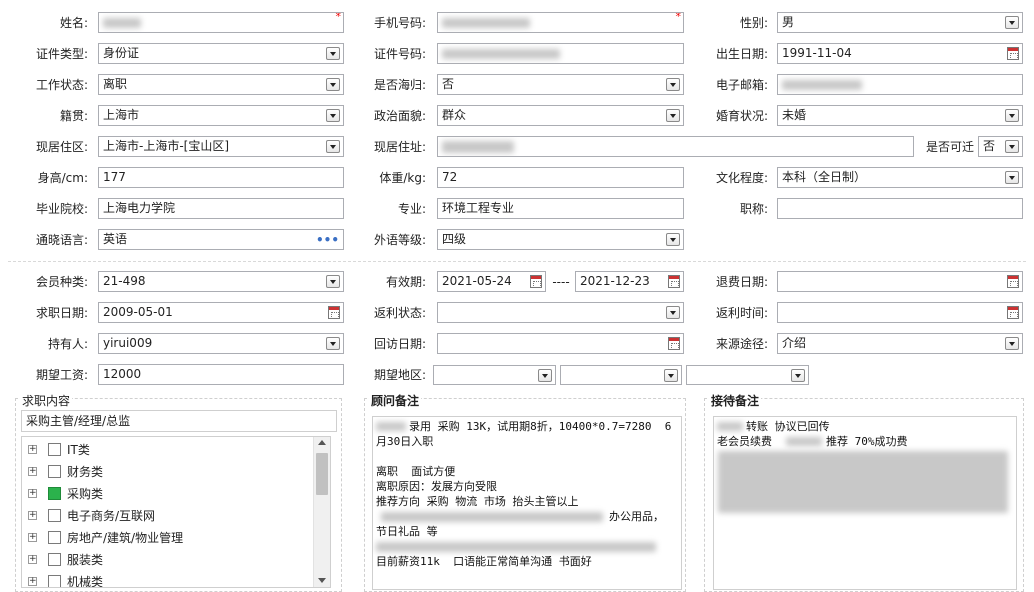  I want to click on holder-select: yirui009, so click(221, 343).